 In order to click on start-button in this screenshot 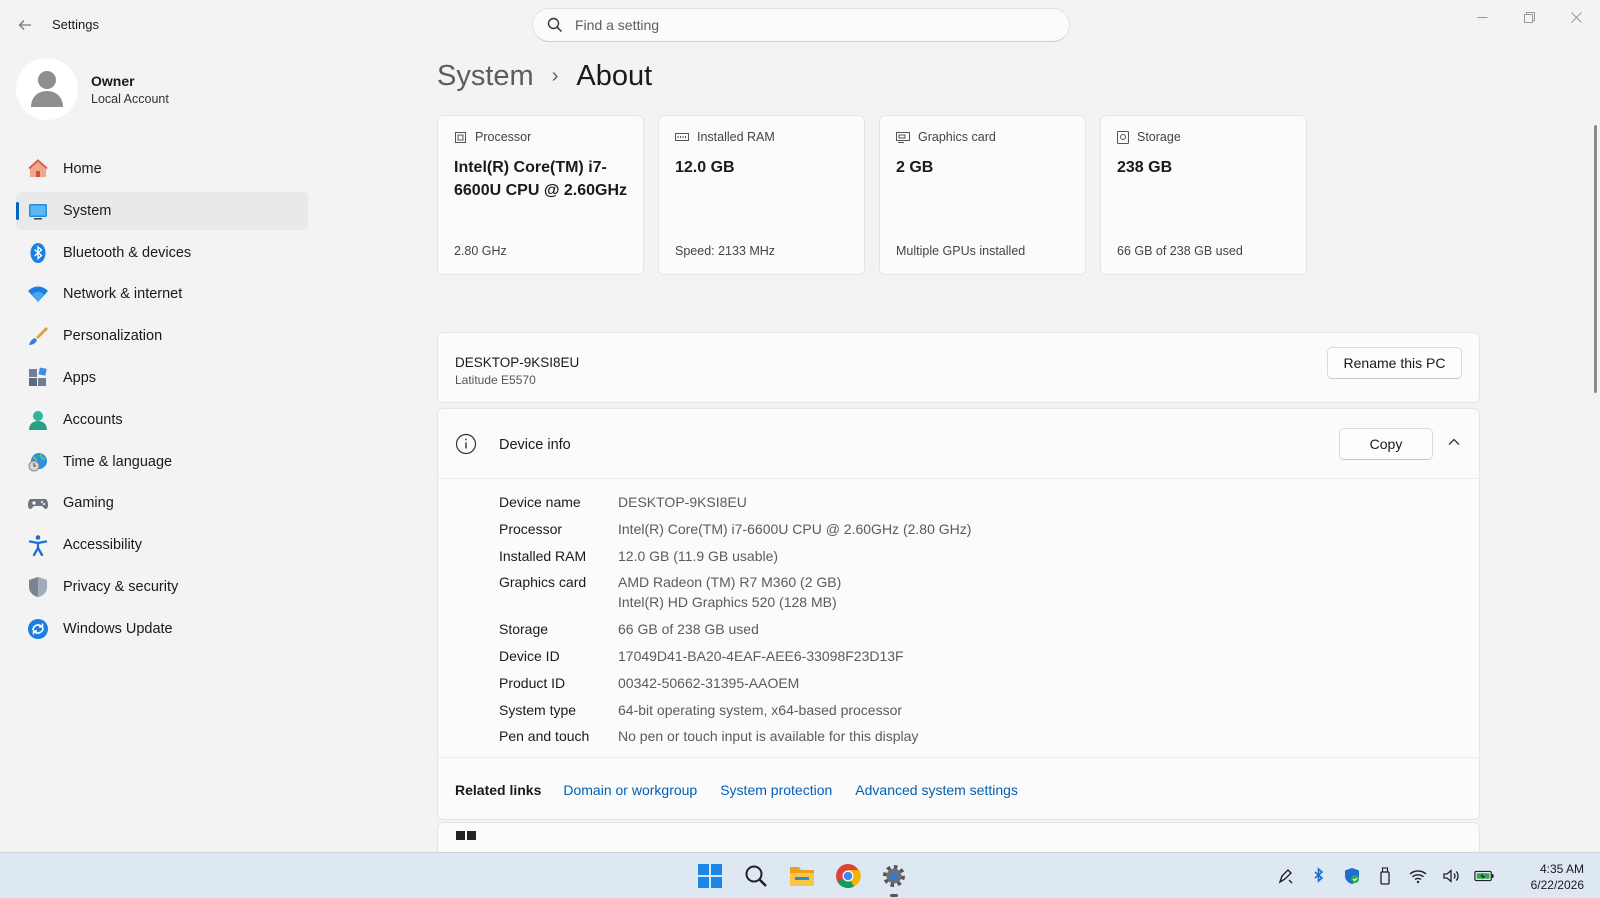, I will do `click(710, 876)`.